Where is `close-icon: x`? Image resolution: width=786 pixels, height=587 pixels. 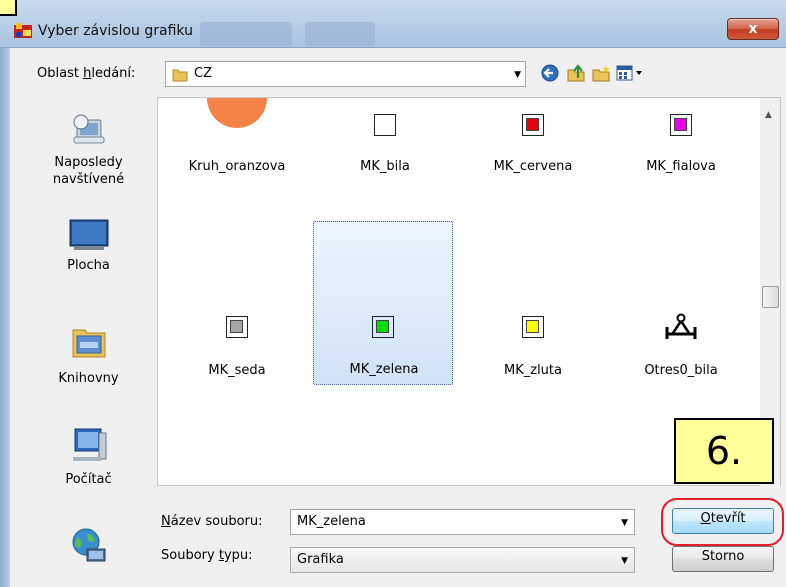
close-icon: x is located at coordinates (753, 29).